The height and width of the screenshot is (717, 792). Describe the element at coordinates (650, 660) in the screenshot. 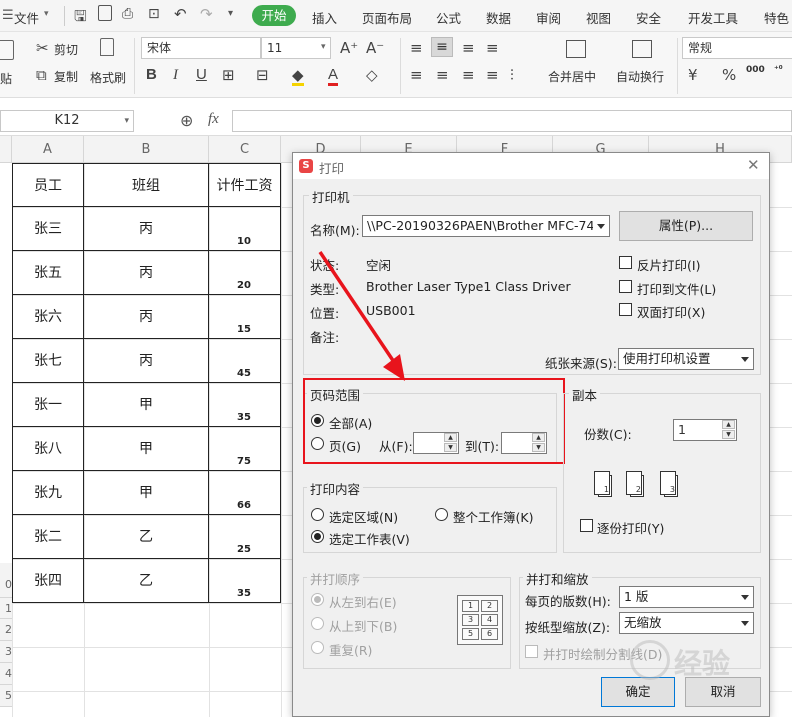

I see `watermark-paw-icon` at that location.